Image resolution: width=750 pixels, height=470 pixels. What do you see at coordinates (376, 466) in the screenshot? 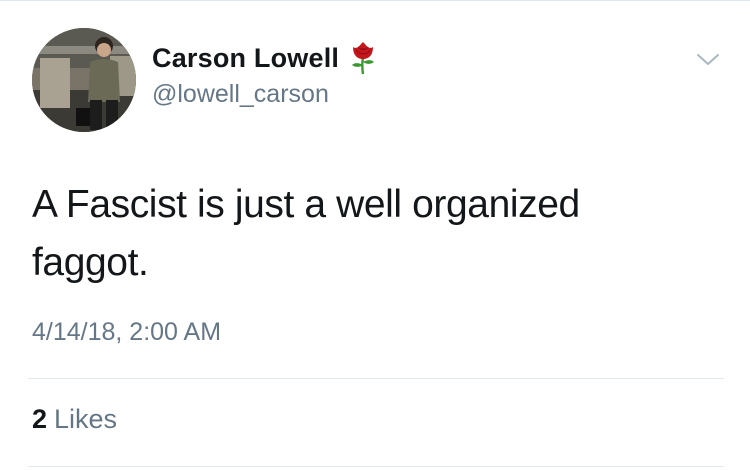
I see `divider-bottom` at bounding box center [376, 466].